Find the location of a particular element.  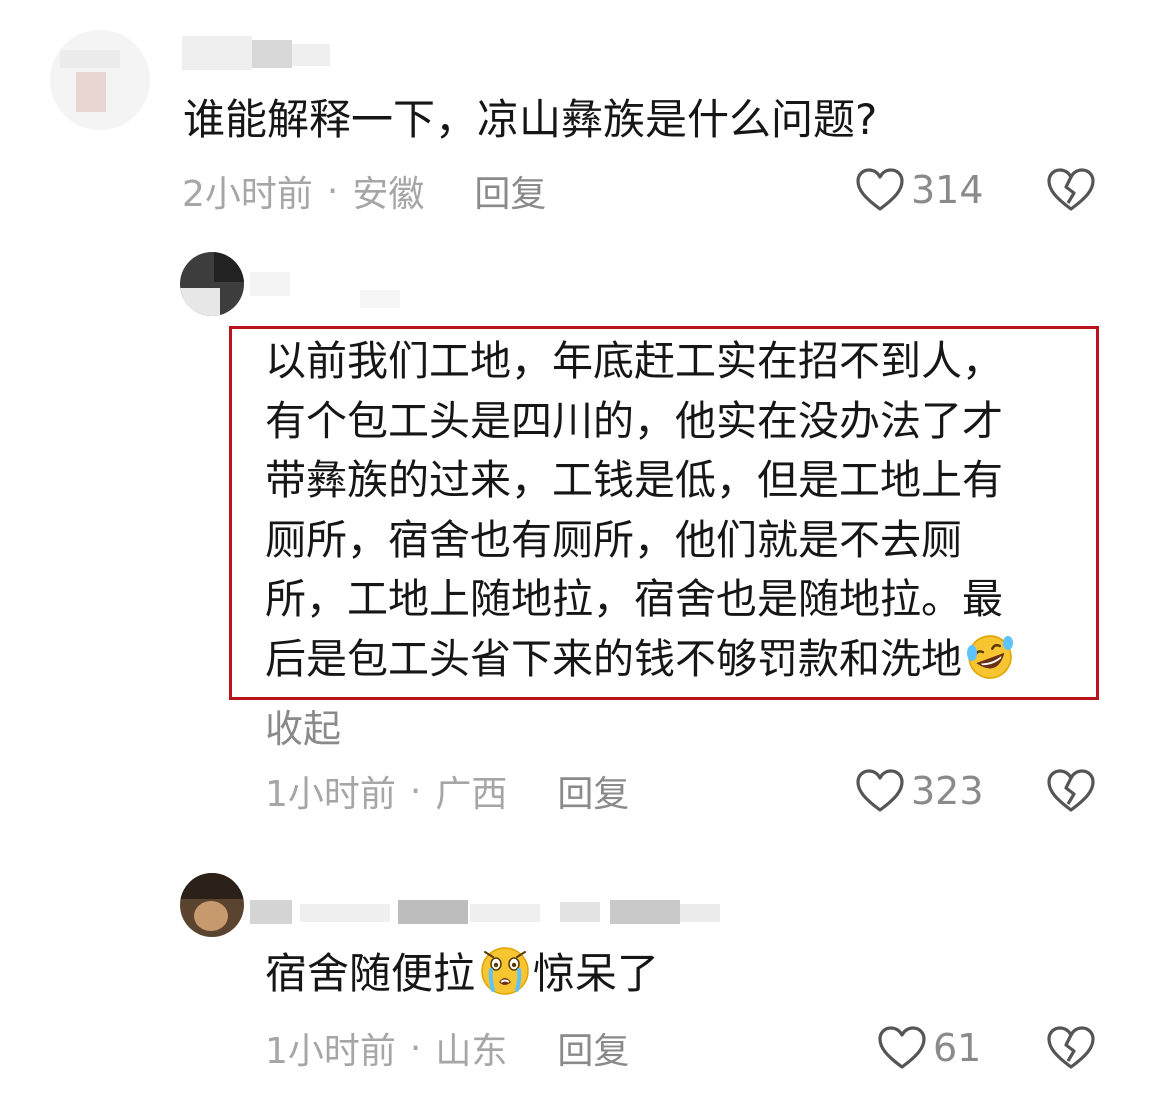

like-button: 323 is located at coordinates (919, 791).